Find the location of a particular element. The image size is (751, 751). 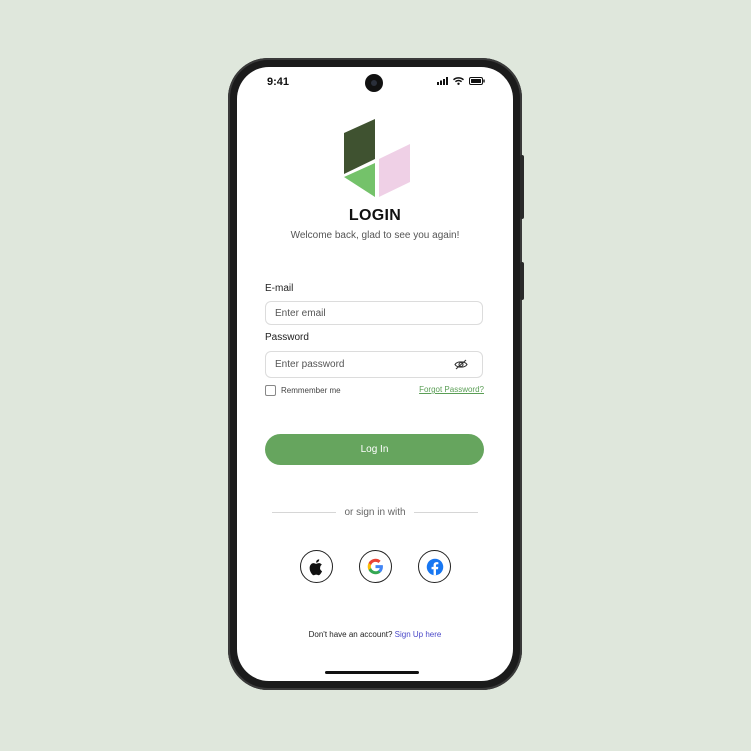

apple-sign-in-button is located at coordinates (316, 566).